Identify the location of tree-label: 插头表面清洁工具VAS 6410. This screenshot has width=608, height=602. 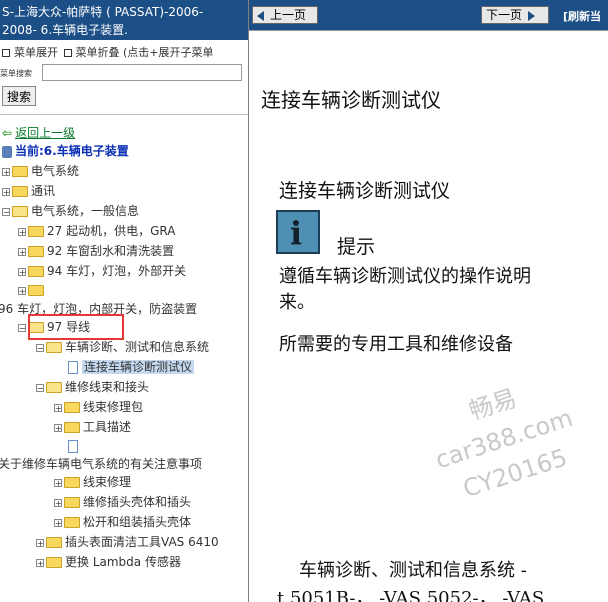
(142, 542).